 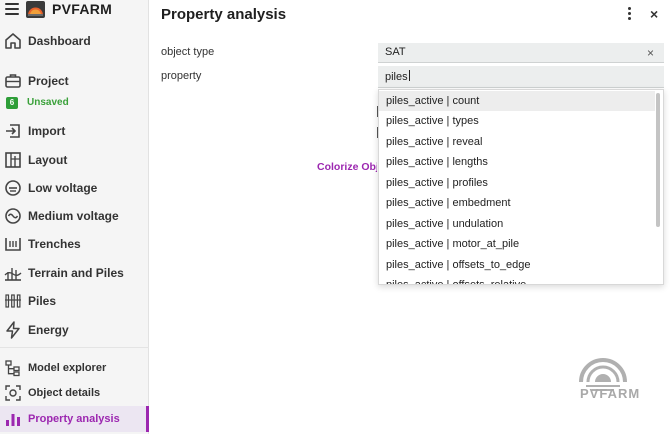 What do you see at coordinates (521, 53) in the screenshot?
I see `object-type-select: SAT ×` at bounding box center [521, 53].